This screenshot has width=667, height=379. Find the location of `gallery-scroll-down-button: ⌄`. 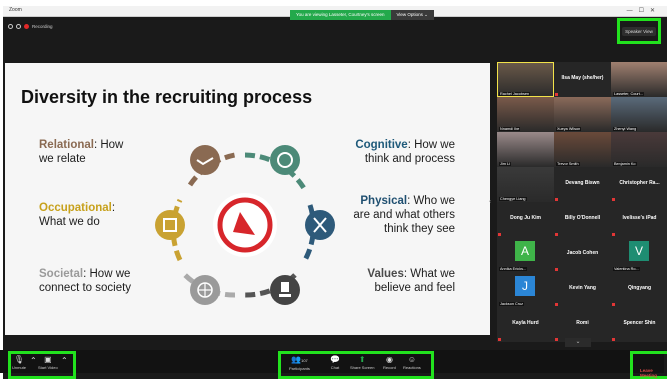

gallery-scroll-down-button: ⌄ is located at coordinates (578, 342).